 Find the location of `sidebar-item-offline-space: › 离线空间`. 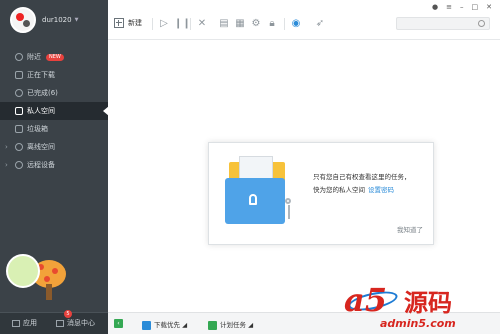

sidebar-item-offline-space: › 离线空间 is located at coordinates (54, 147).